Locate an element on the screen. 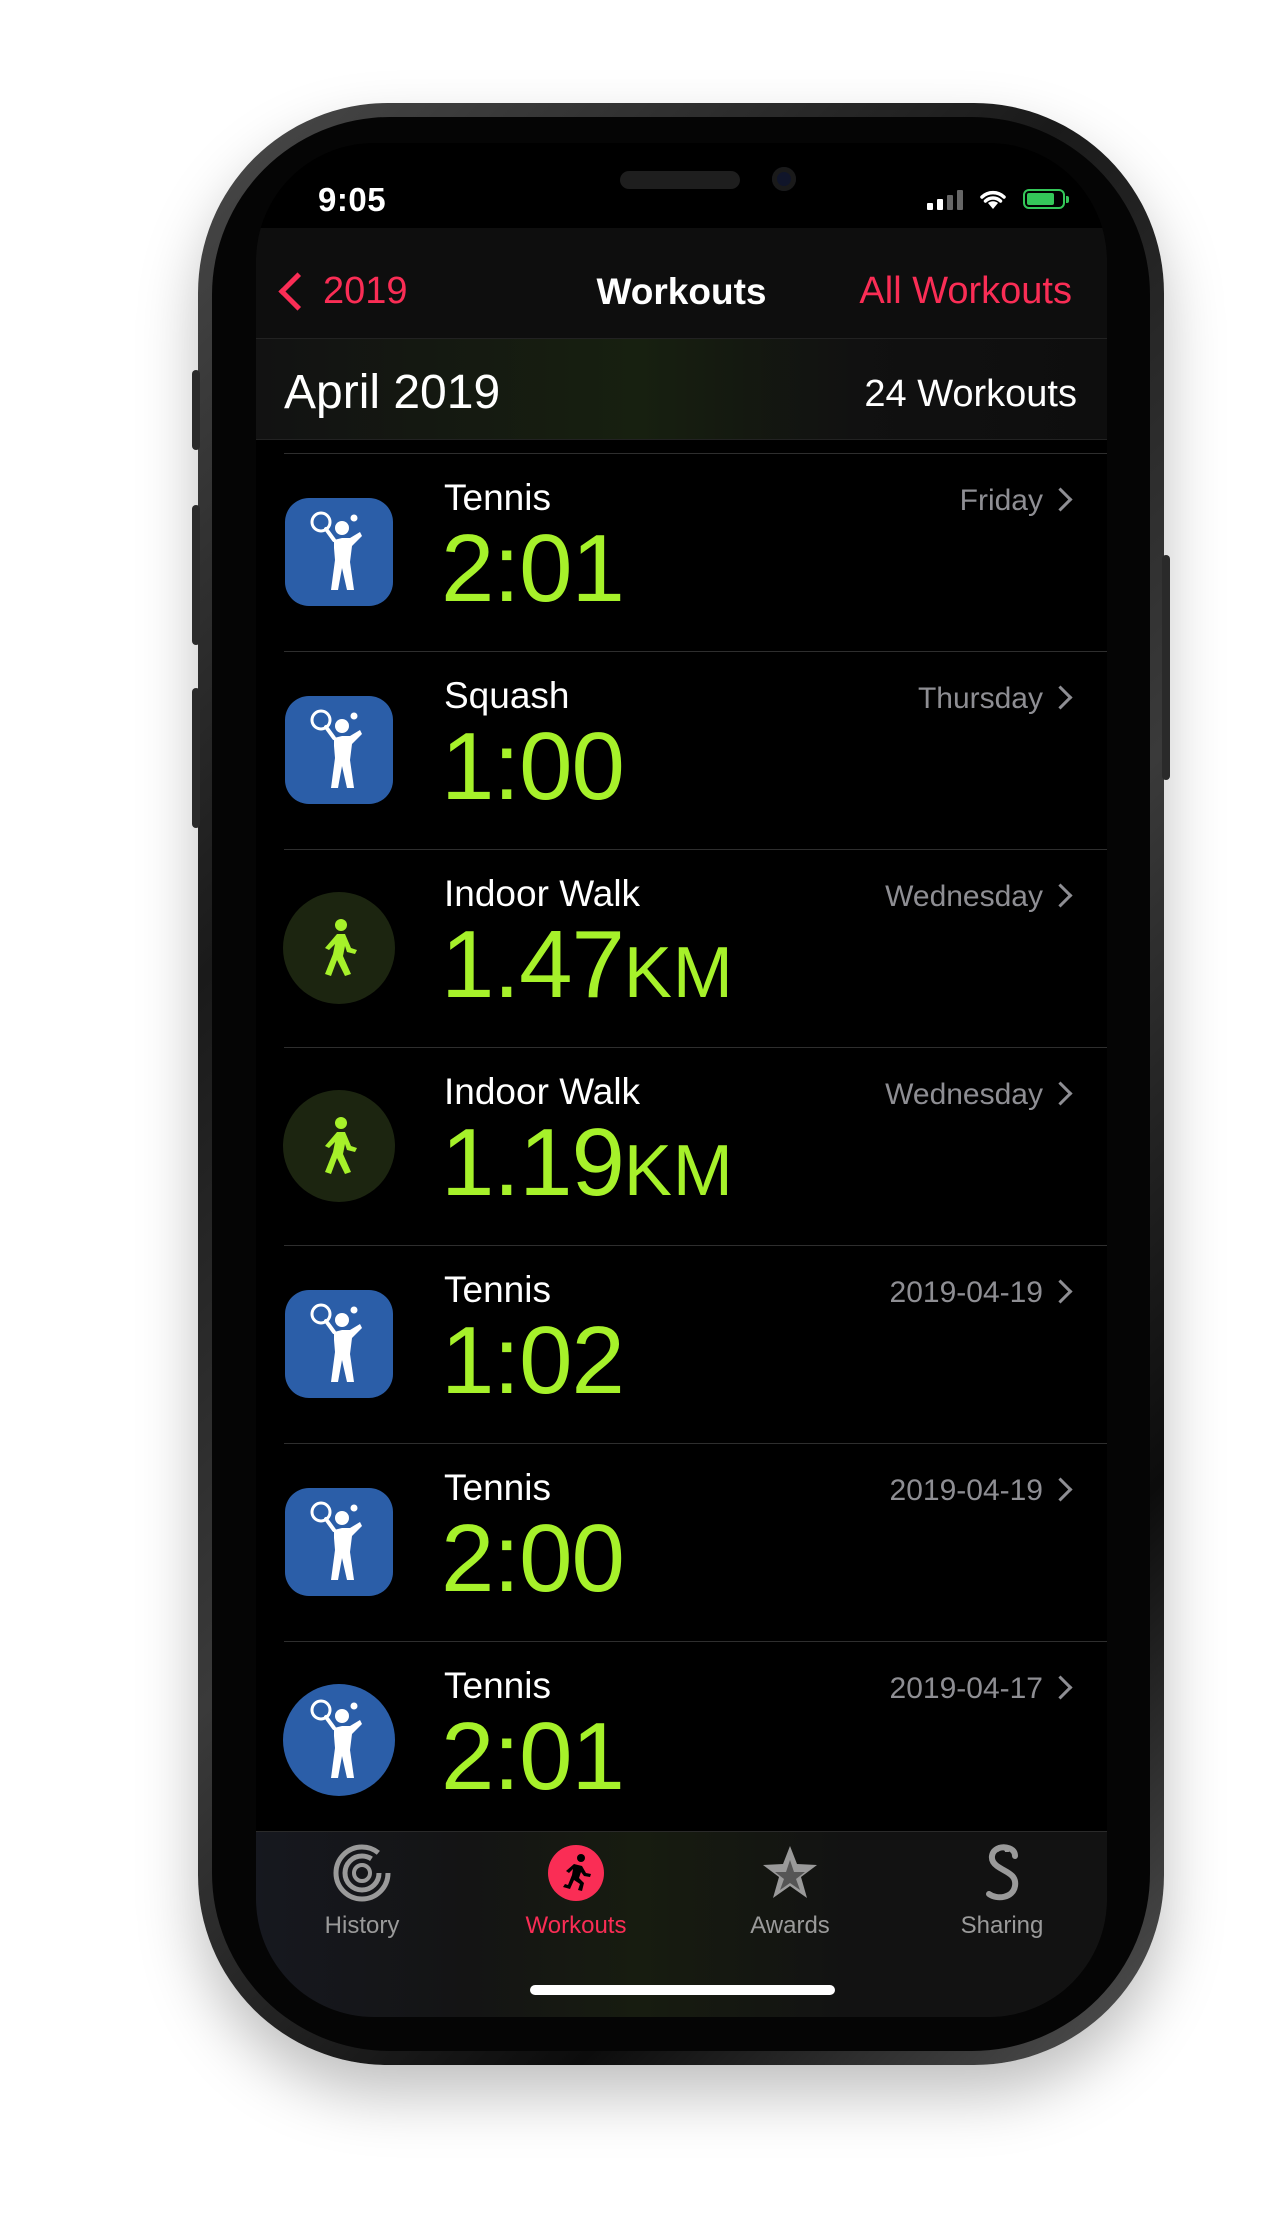 The height and width of the screenshot is (2237, 1269). tab-awards: Awards is located at coordinates (790, 1891).